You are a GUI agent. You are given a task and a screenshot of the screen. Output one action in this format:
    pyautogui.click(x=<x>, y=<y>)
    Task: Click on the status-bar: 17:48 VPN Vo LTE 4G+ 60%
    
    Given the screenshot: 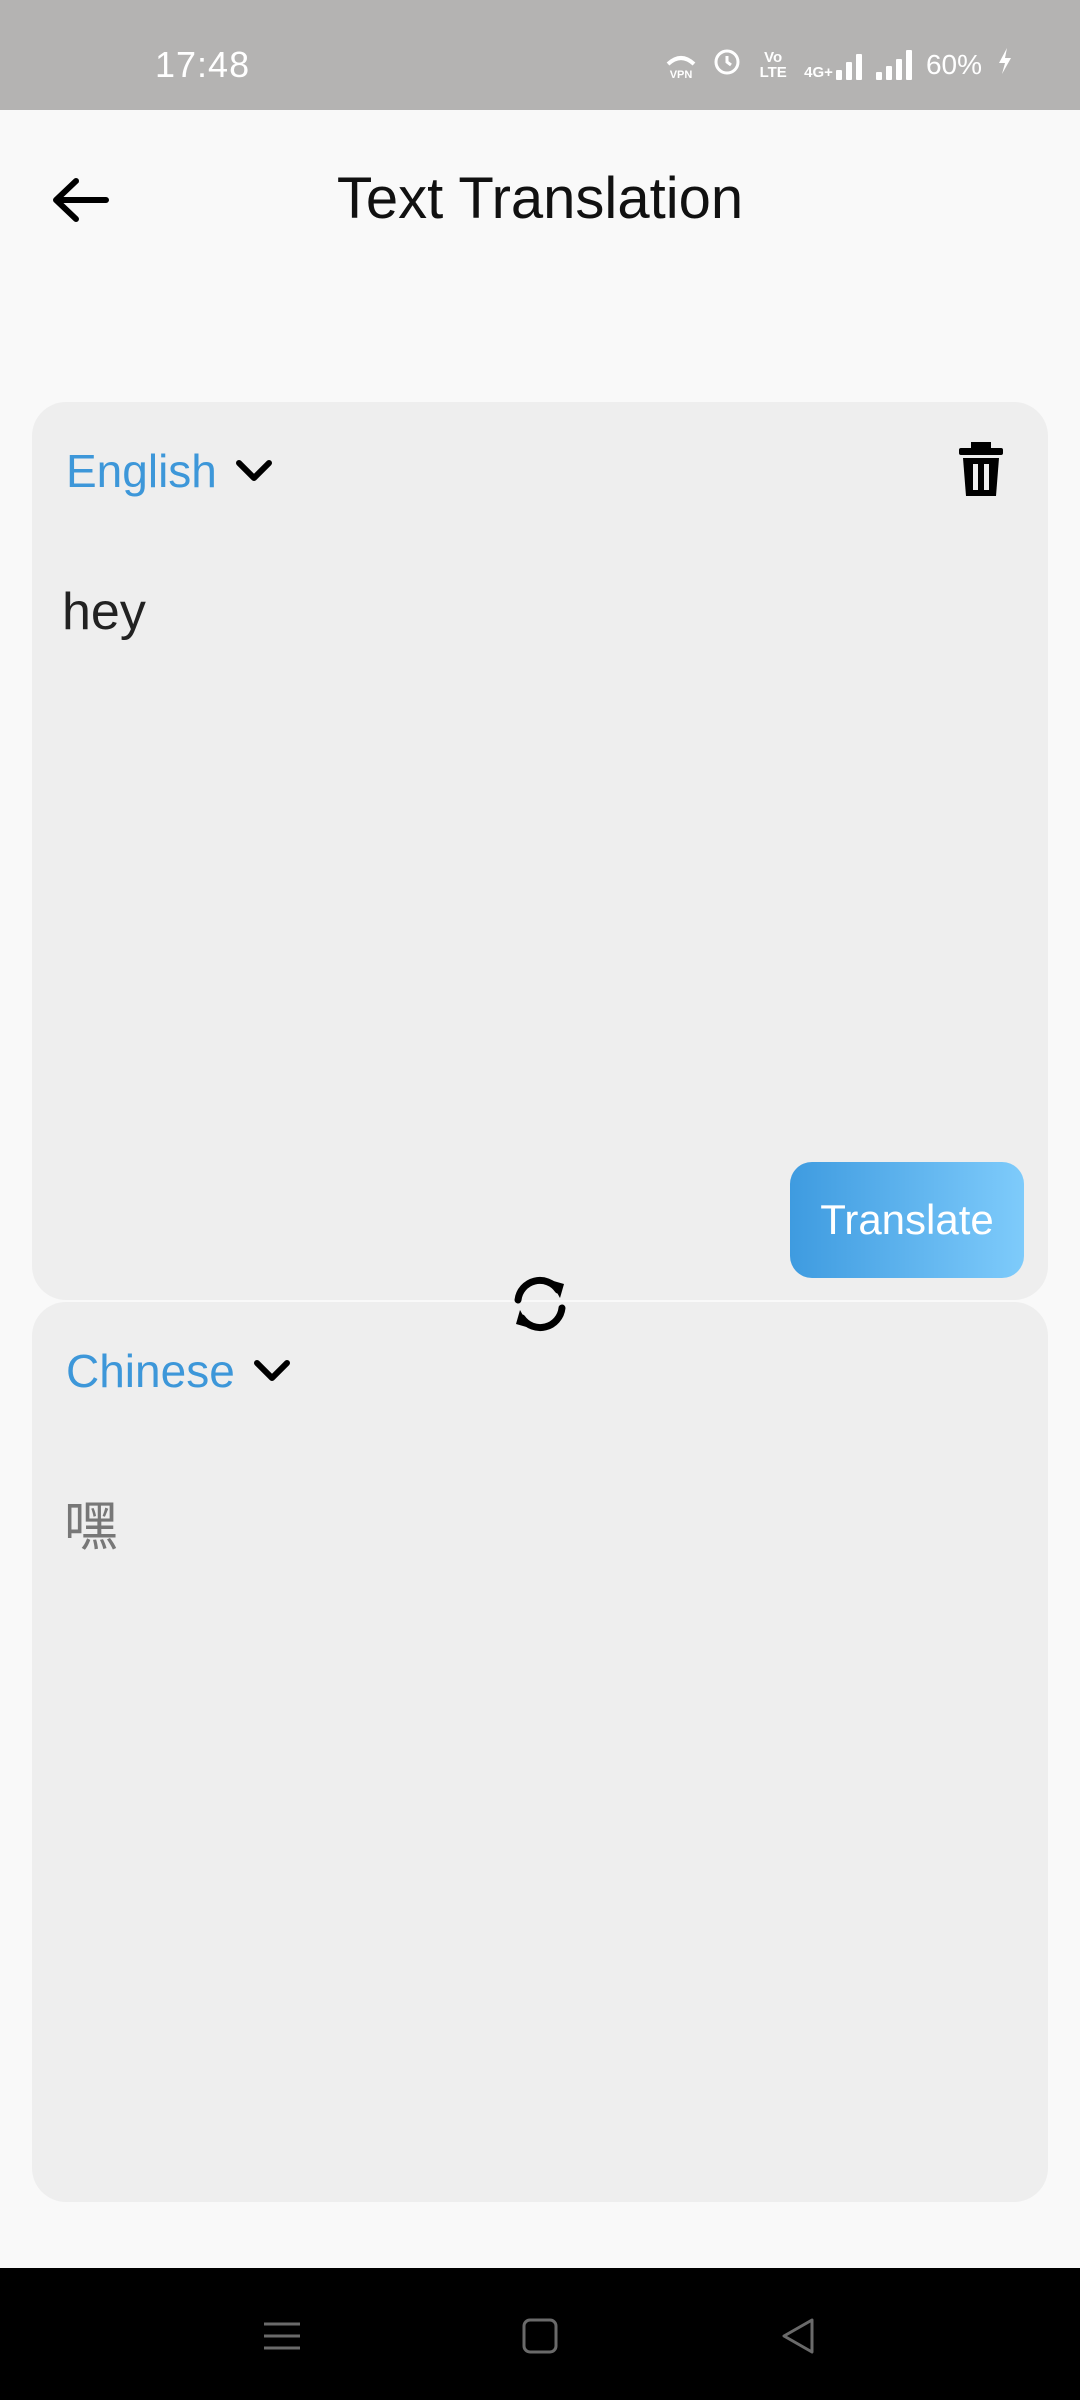 What is the action you would take?
    pyautogui.click(x=540, y=55)
    